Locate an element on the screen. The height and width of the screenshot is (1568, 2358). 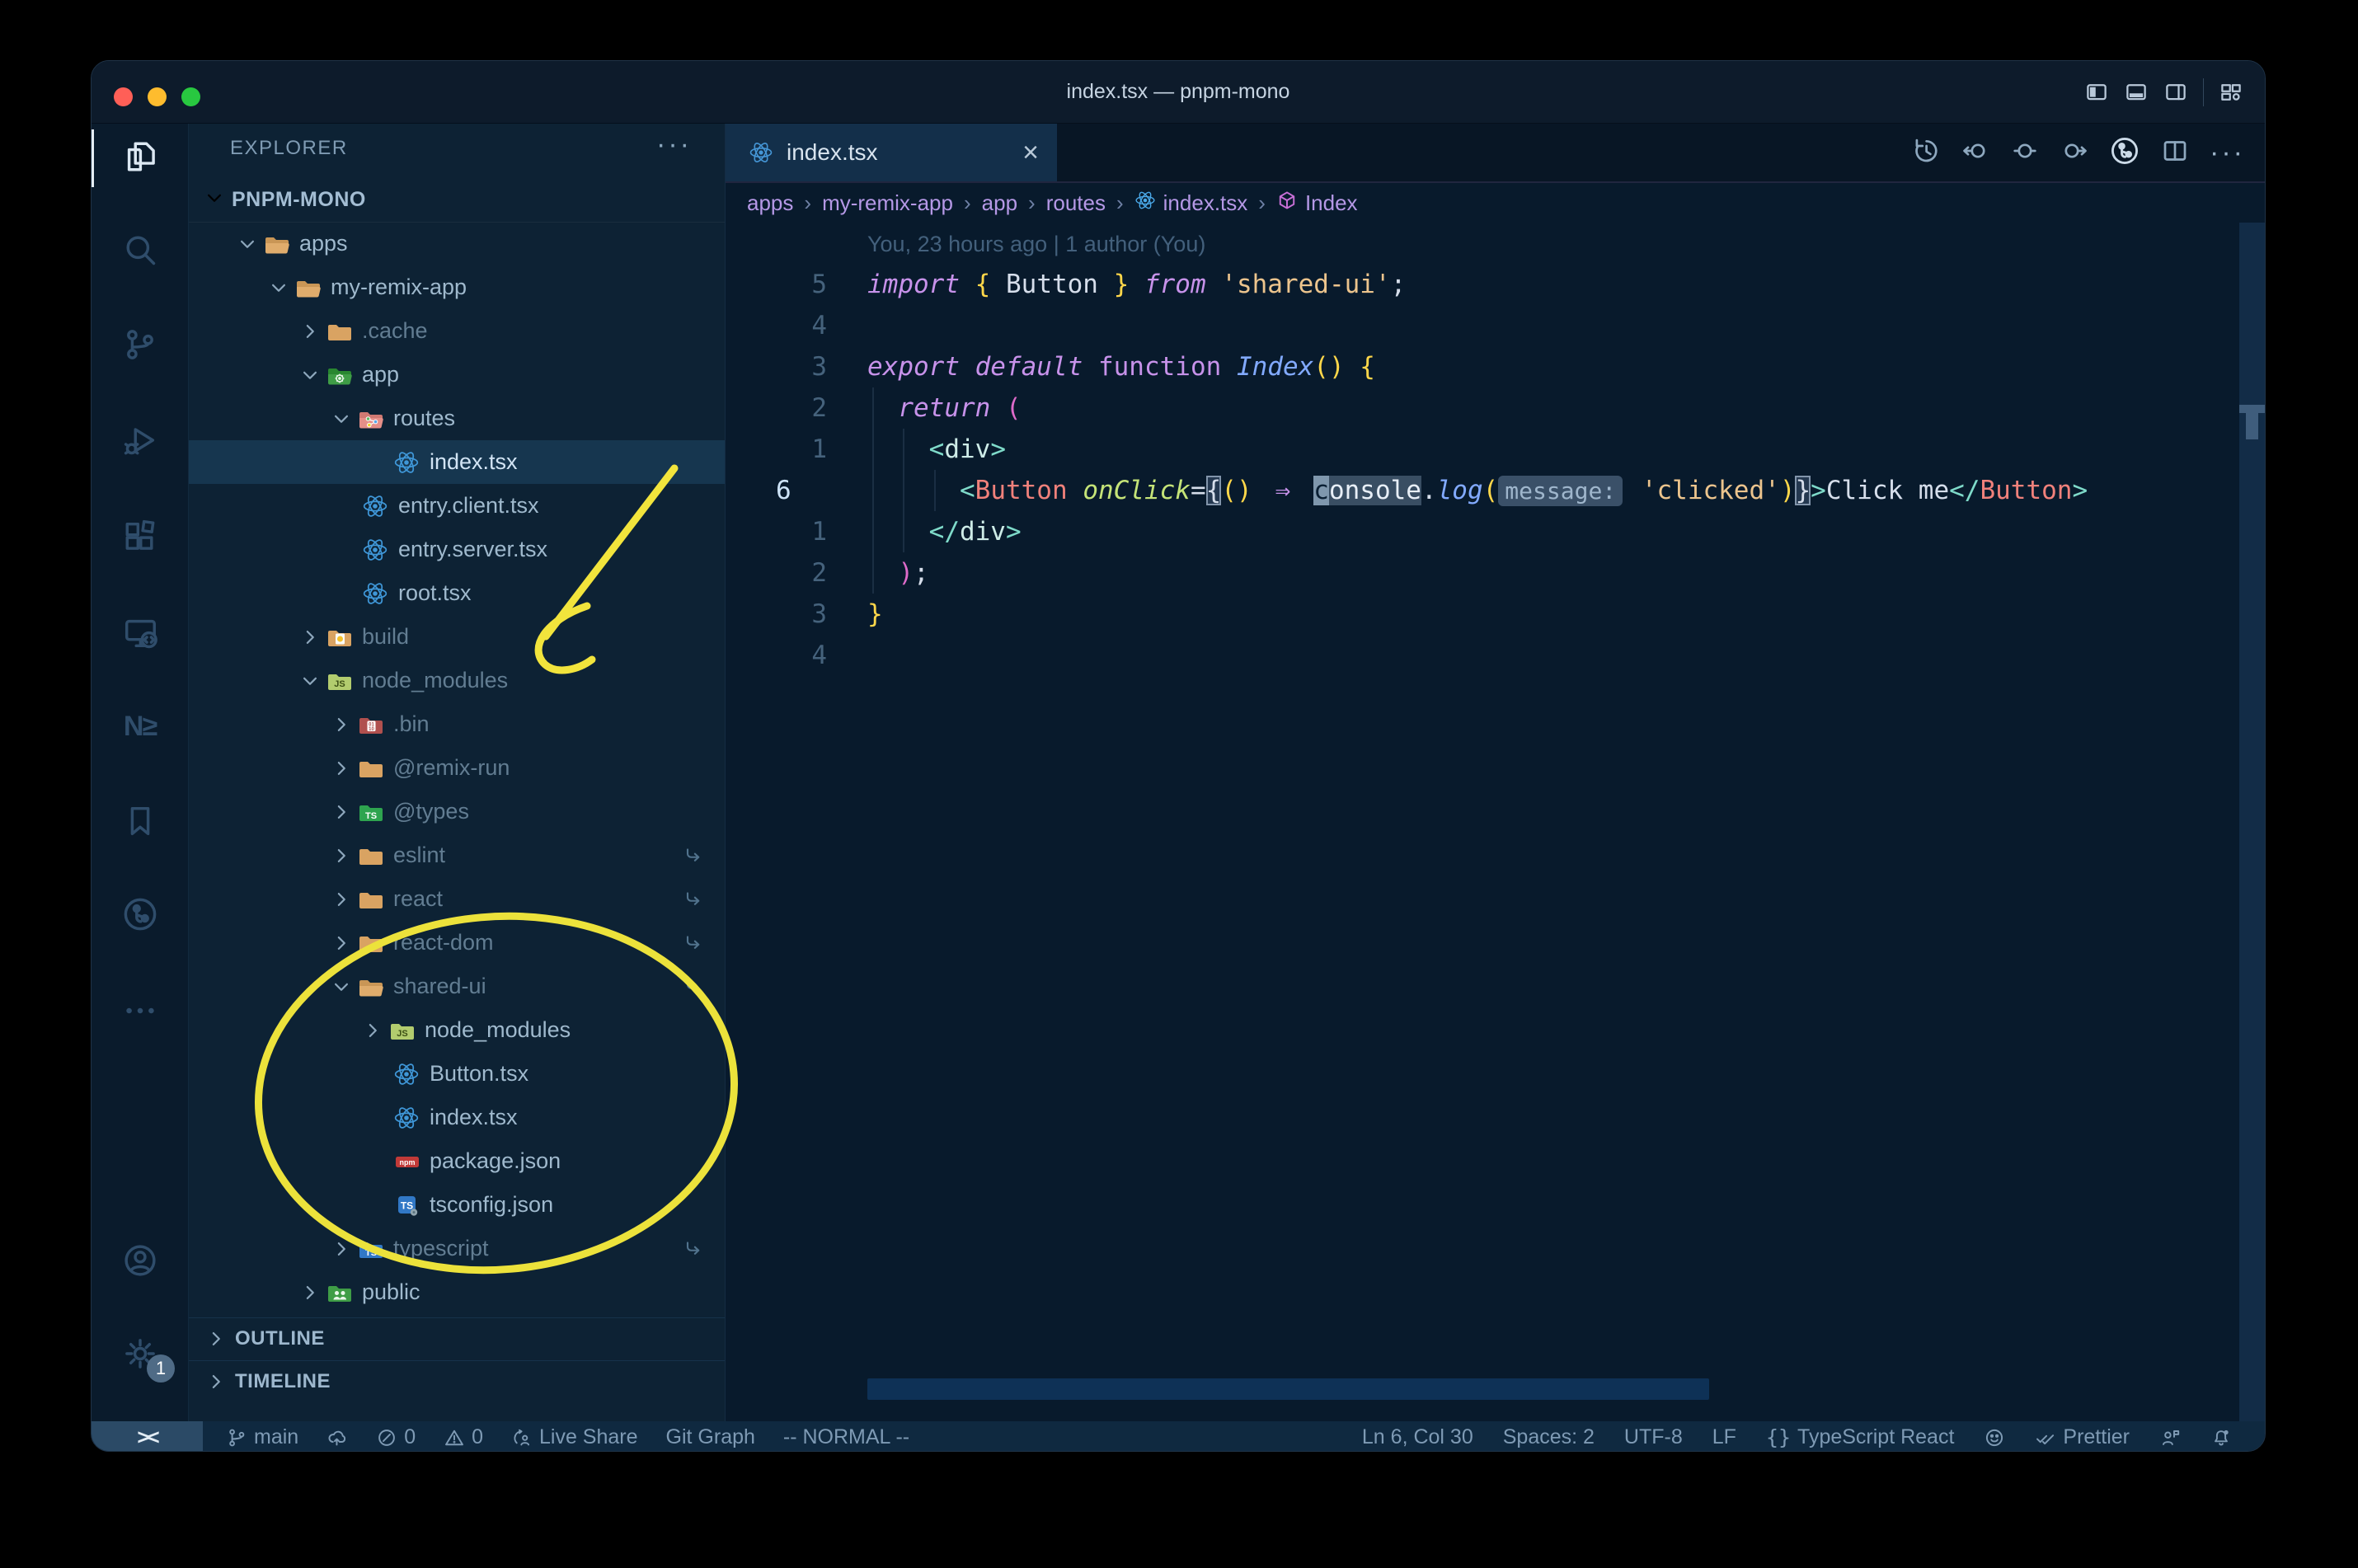
activity-item-explorer is located at coordinates (140, 158).